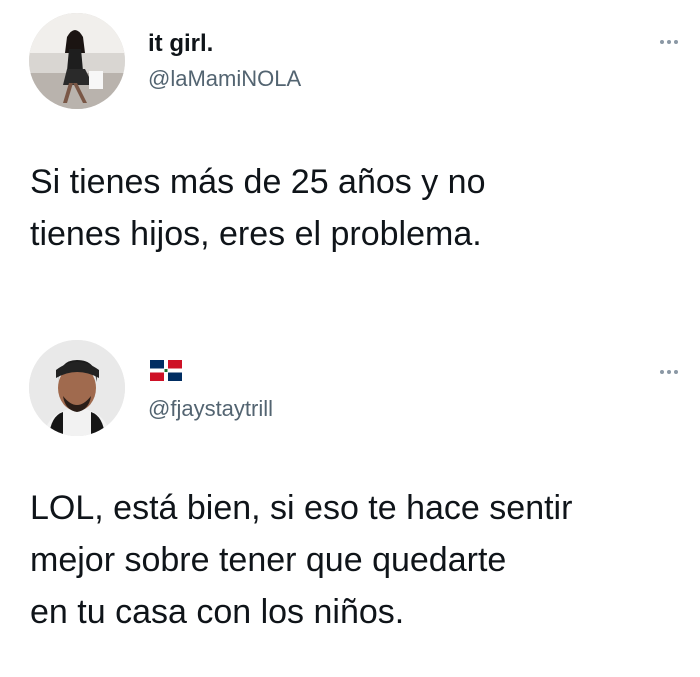  I want to click on profile-photo-man-icon, so click(77, 388).